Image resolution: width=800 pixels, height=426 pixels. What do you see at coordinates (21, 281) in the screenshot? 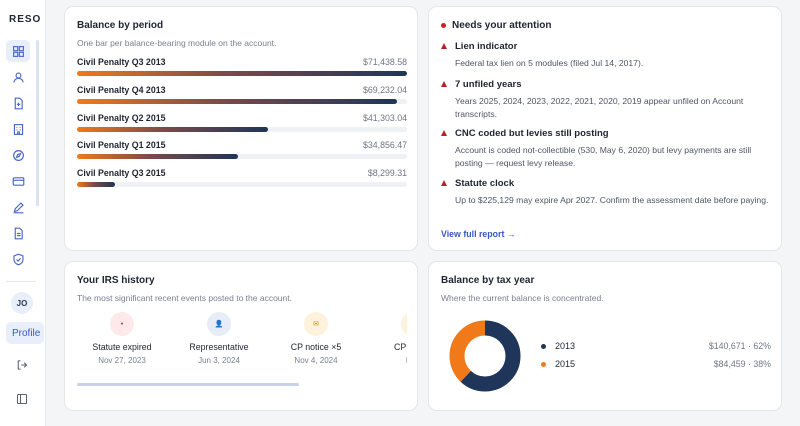
I see `sidebar-divider` at bounding box center [21, 281].